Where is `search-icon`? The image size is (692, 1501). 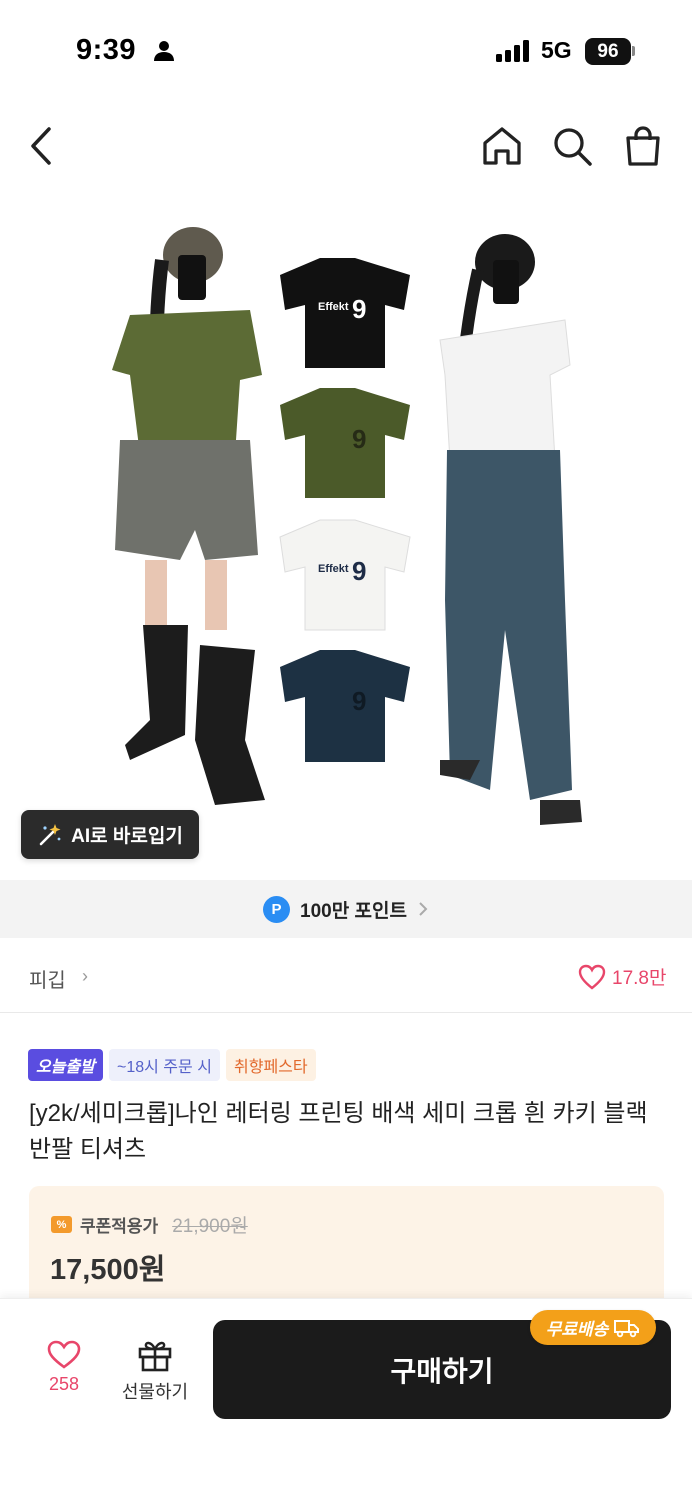 search-icon is located at coordinates (573, 147).